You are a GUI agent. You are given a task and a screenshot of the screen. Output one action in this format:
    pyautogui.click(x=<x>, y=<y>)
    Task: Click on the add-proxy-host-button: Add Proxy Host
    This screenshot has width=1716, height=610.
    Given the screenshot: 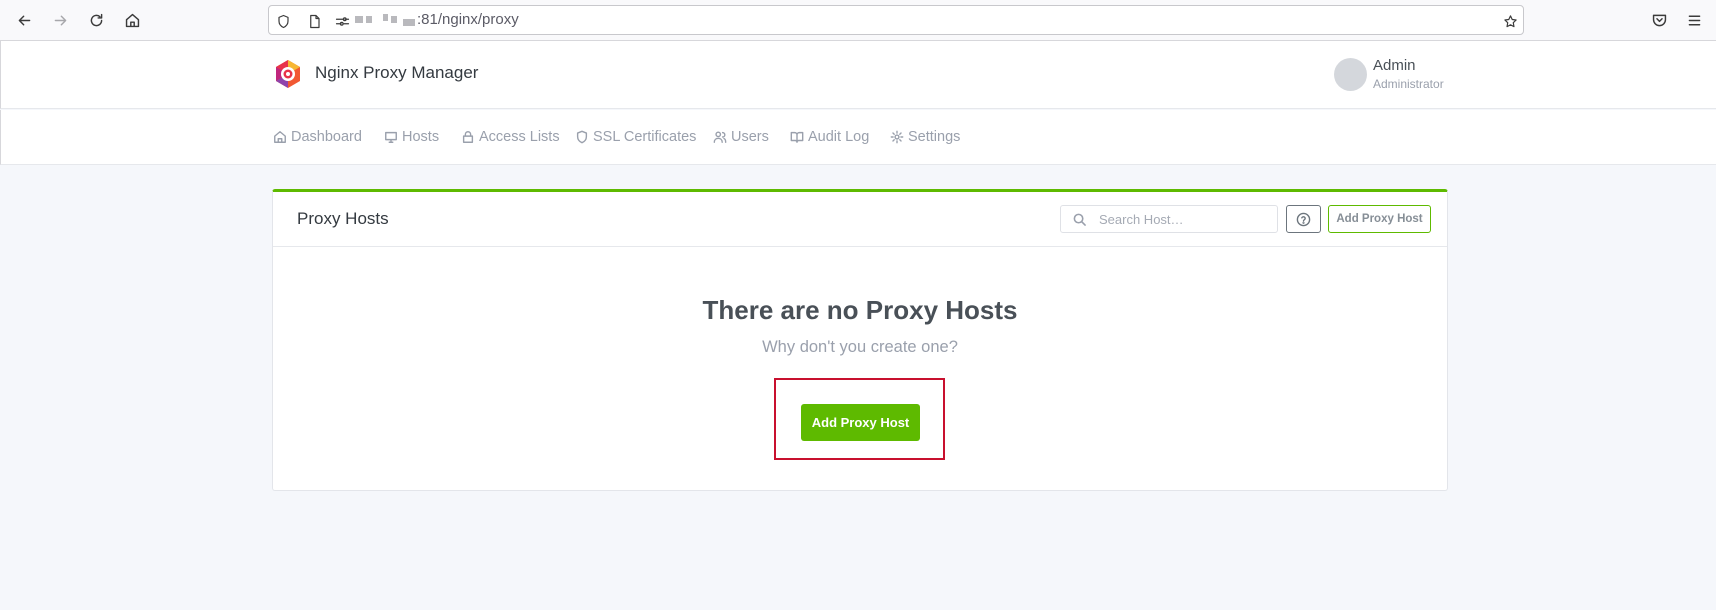 What is the action you would take?
    pyautogui.click(x=860, y=422)
    